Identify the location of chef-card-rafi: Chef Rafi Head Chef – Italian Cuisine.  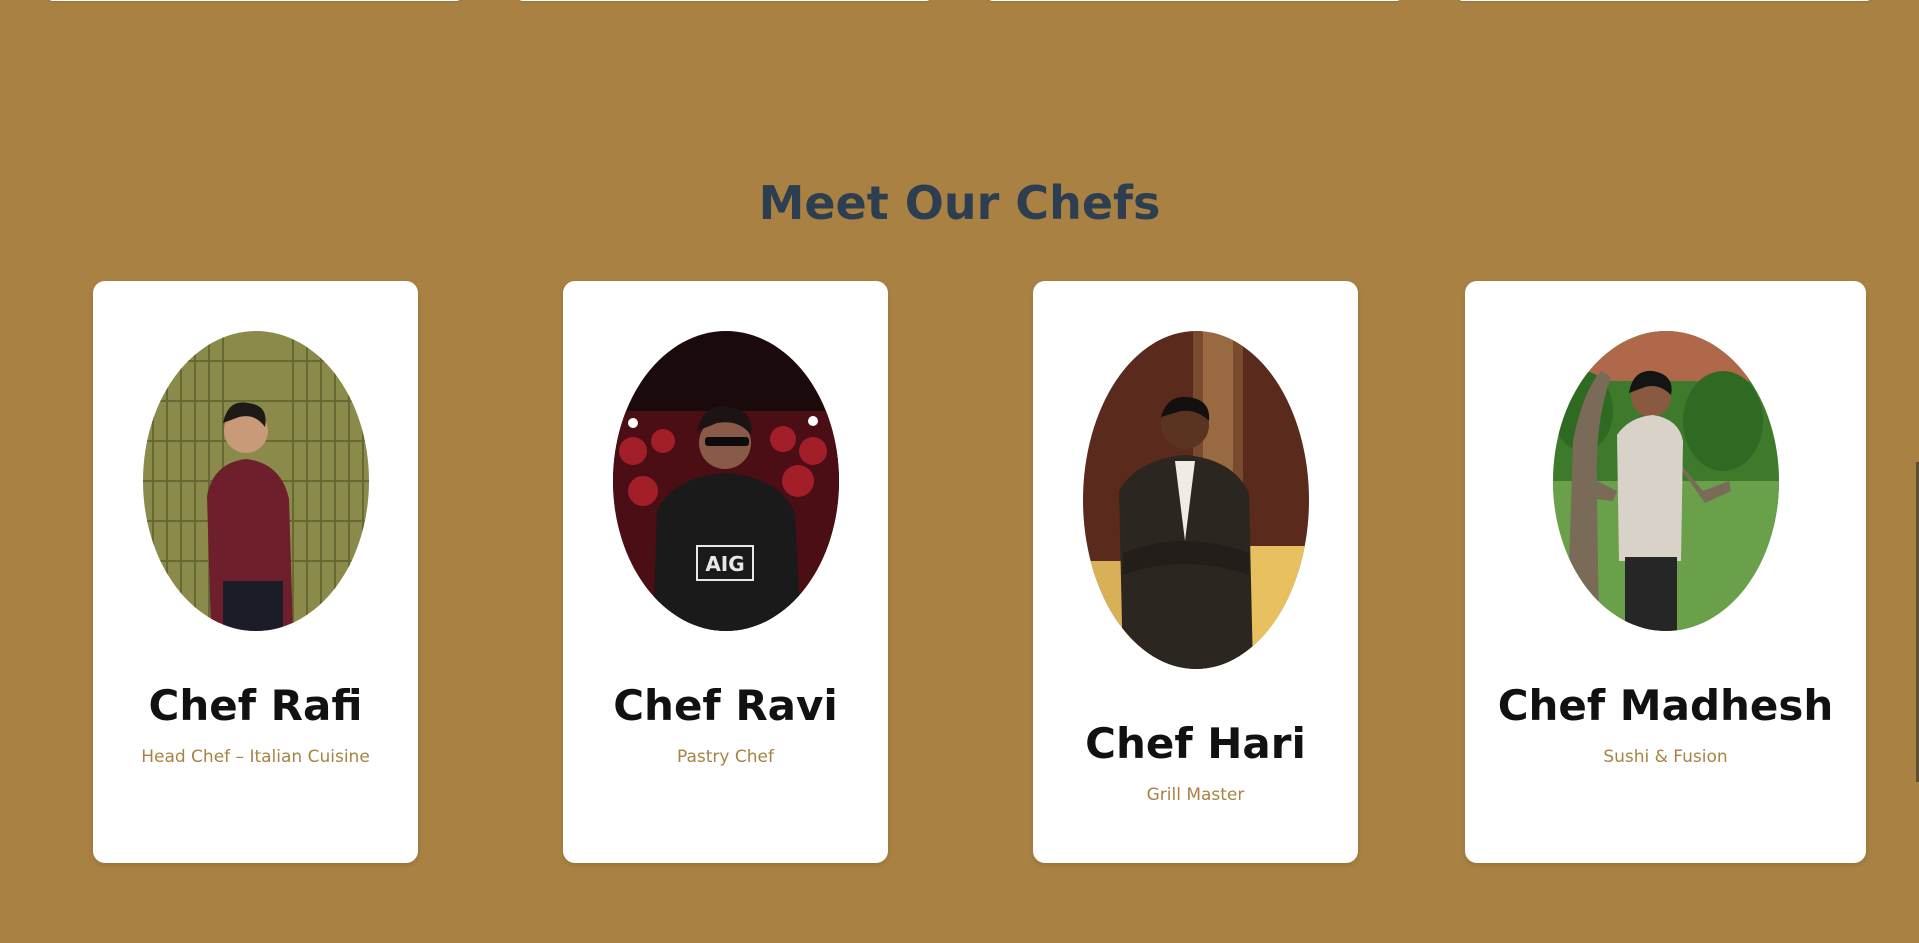
(255, 572).